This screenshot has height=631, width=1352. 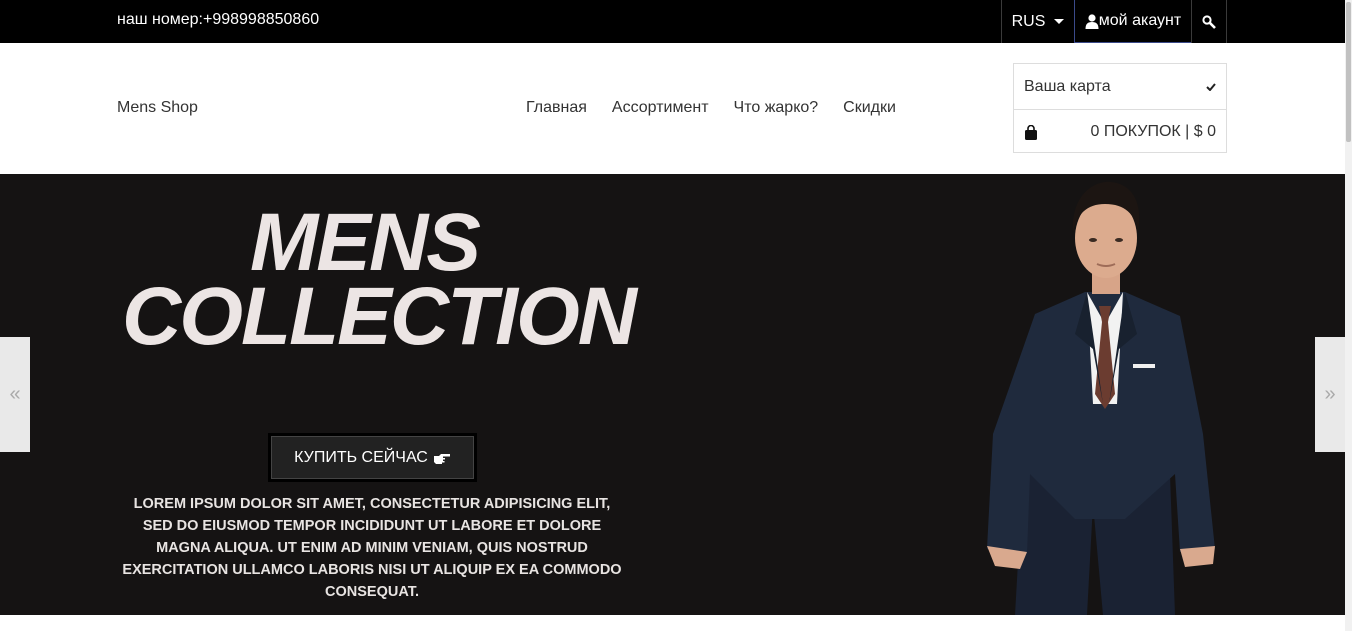 I want to click on buy-now-label: КУПИТЬ СЕЙЧАС, so click(x=361, y=457).